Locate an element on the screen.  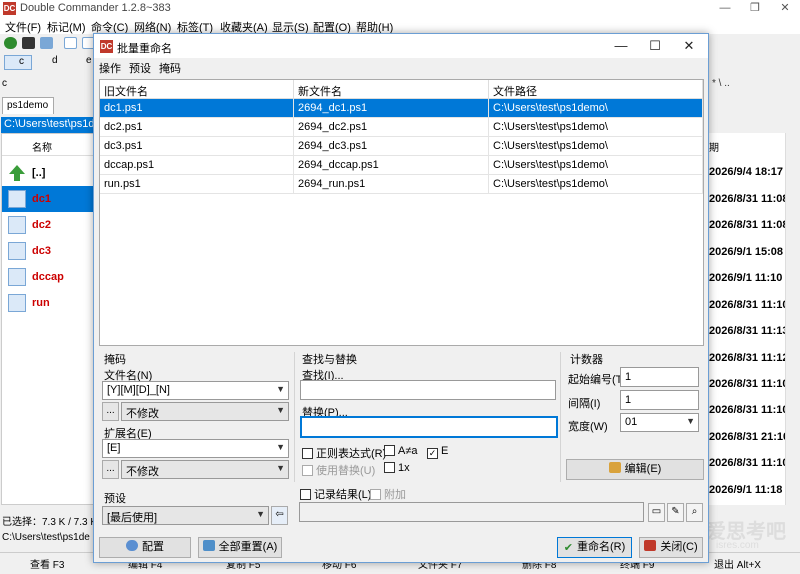
view-icon is located at coordinates (46, 43).